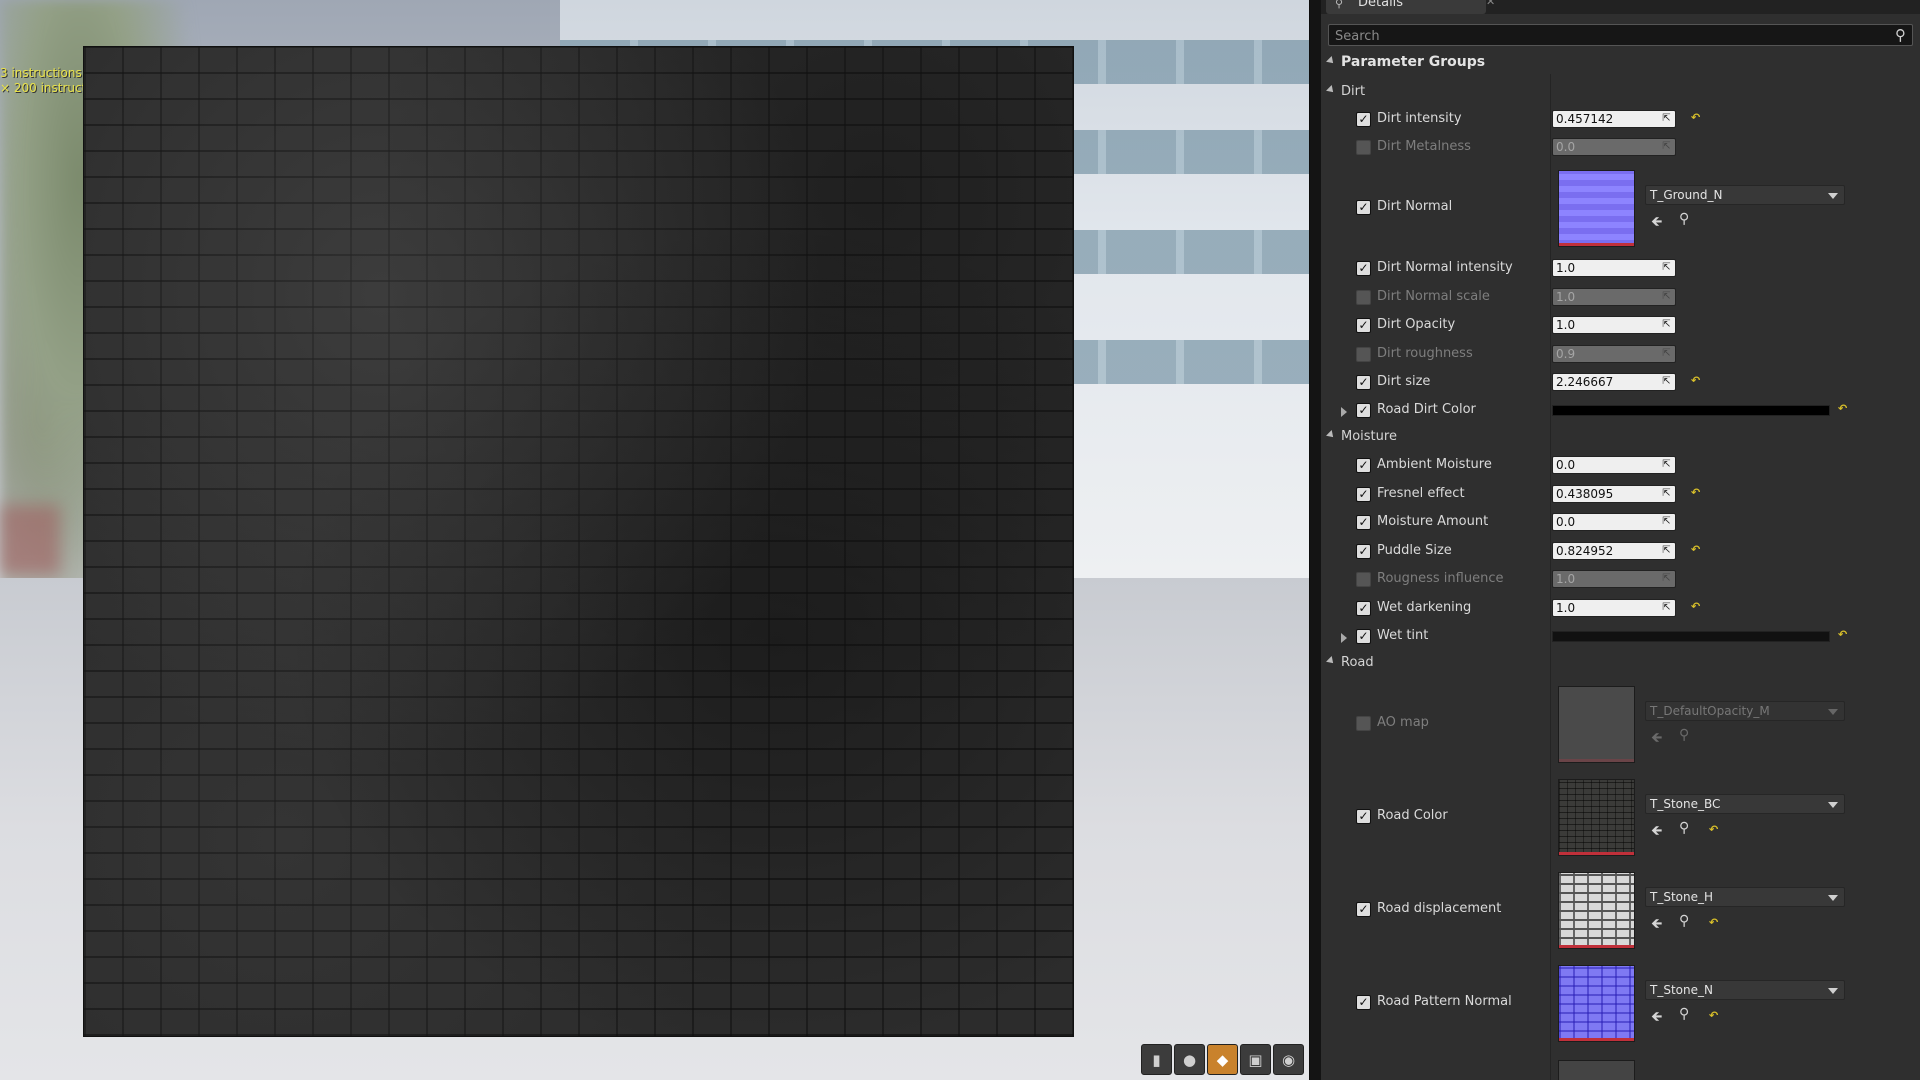 The width and height of the screenshot is (1920, 1080). Describe the element at coordinates (1189, 1059) in the screenshot. I see `sphere-icon: ●` at that location.